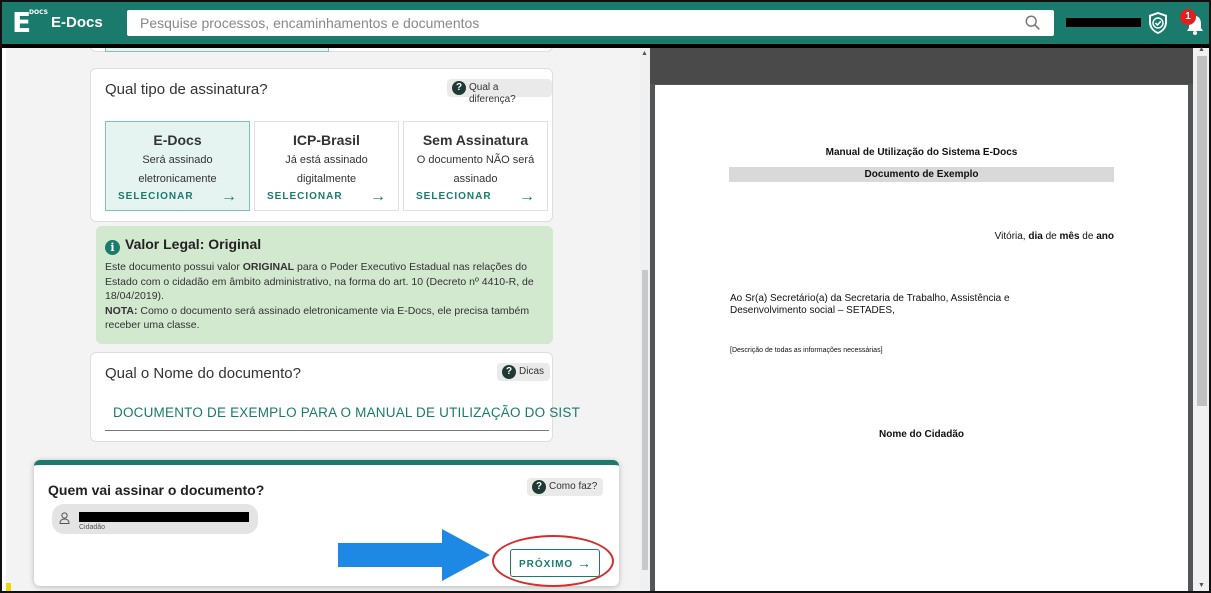 This screenshot has width=1211, height=593. I want to click on document-name-question: Qual o Nome do documento?, so click(203, 373).